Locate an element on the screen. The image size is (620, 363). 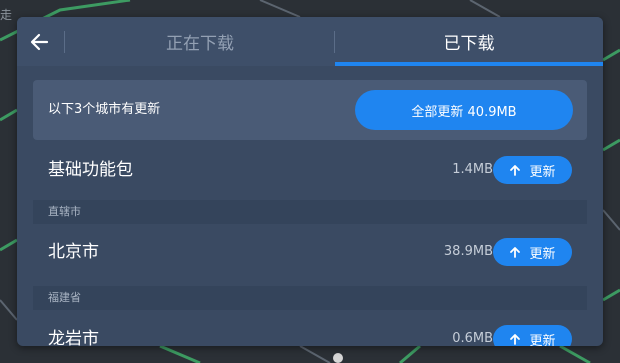
arrow-left-icon is located at coordinates (39, 42).